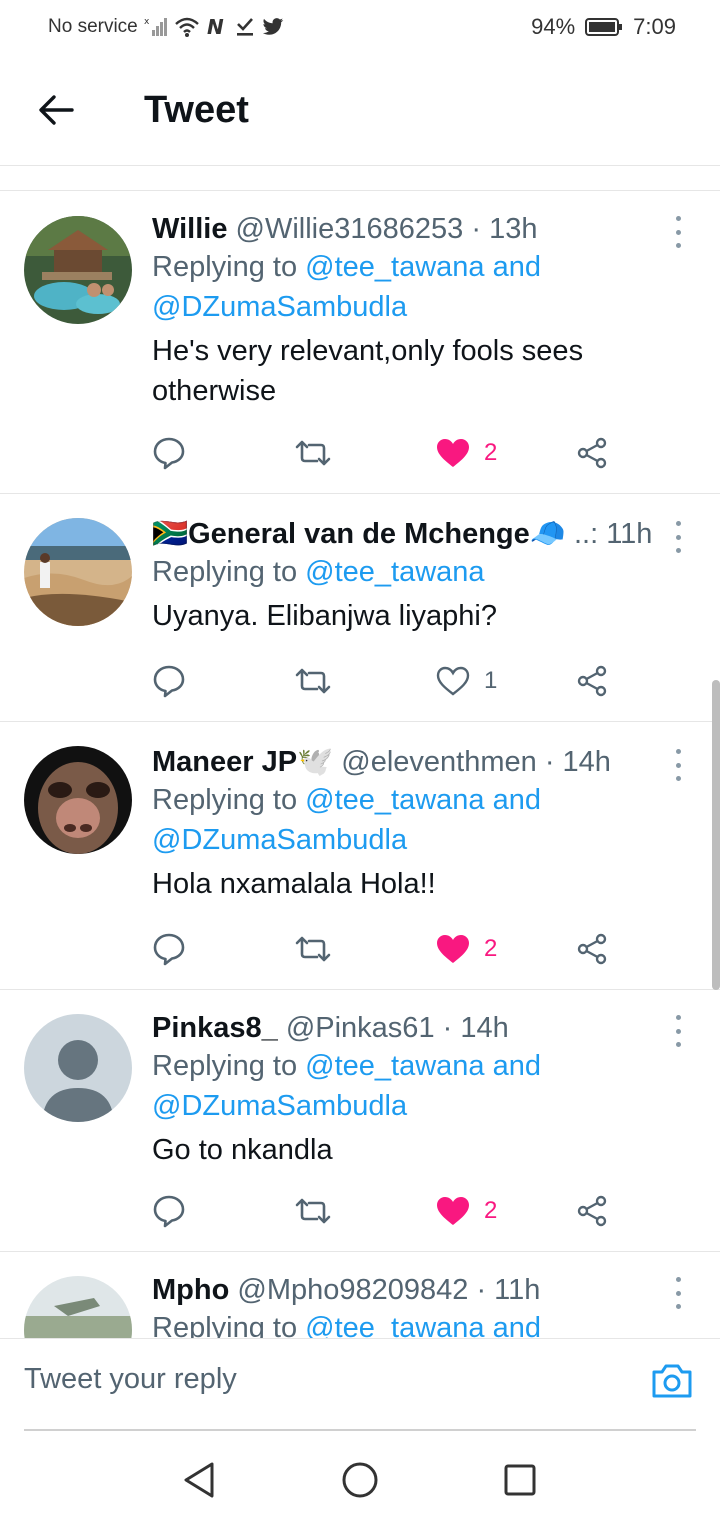  Describe the element at coordinates (520, 1480) in the screenshot. I see `nav-recents-button` at that location.